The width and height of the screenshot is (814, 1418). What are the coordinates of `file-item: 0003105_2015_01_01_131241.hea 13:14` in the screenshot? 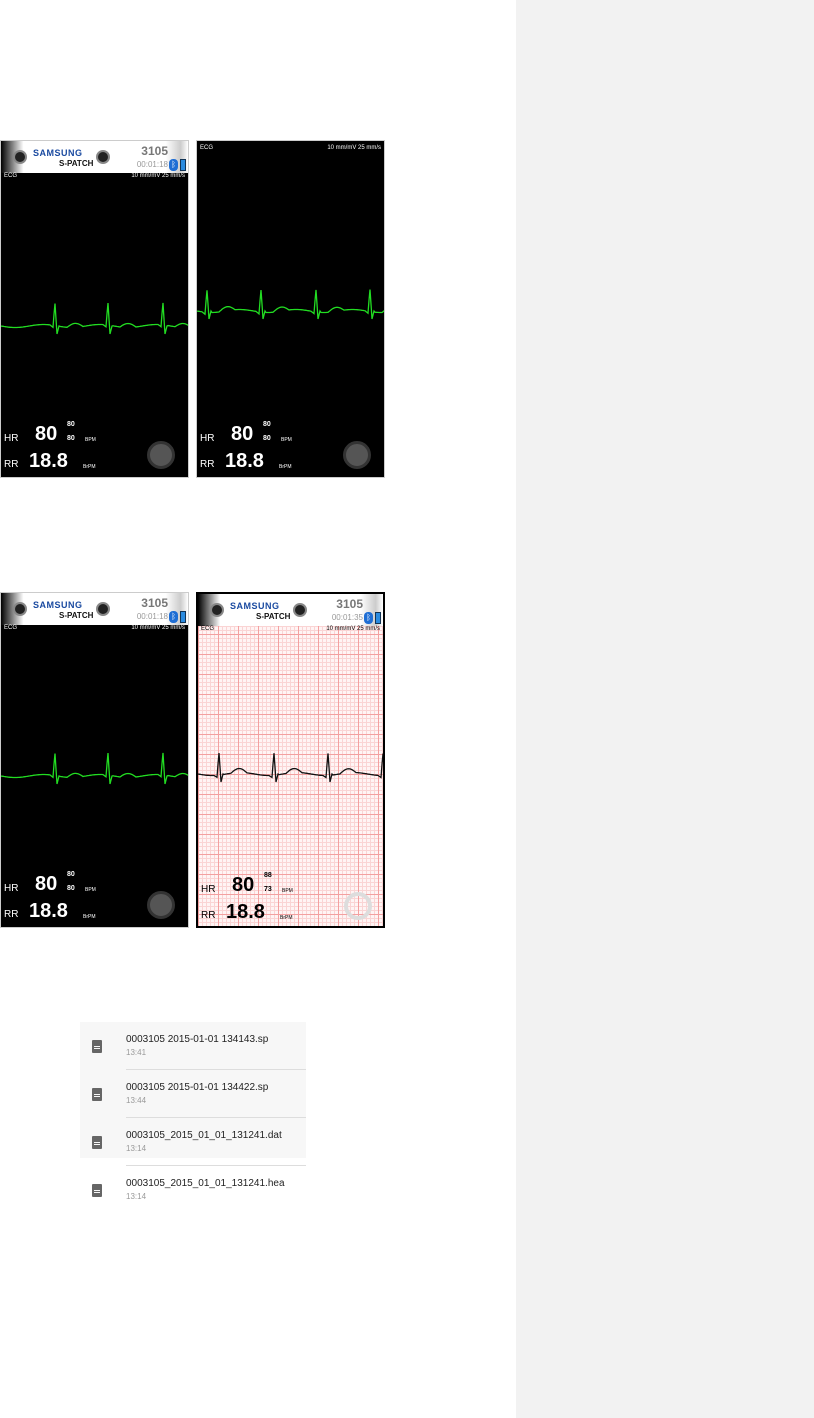 It's located at (193, 1186).